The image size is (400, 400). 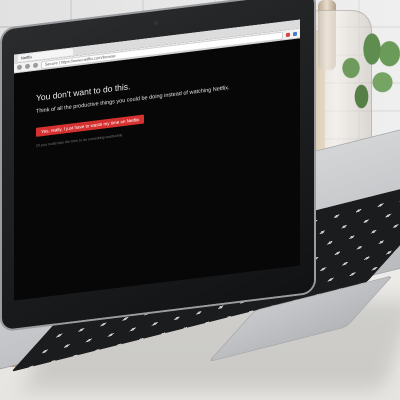 I want to click on back-icon, so click(x=19, y=67).